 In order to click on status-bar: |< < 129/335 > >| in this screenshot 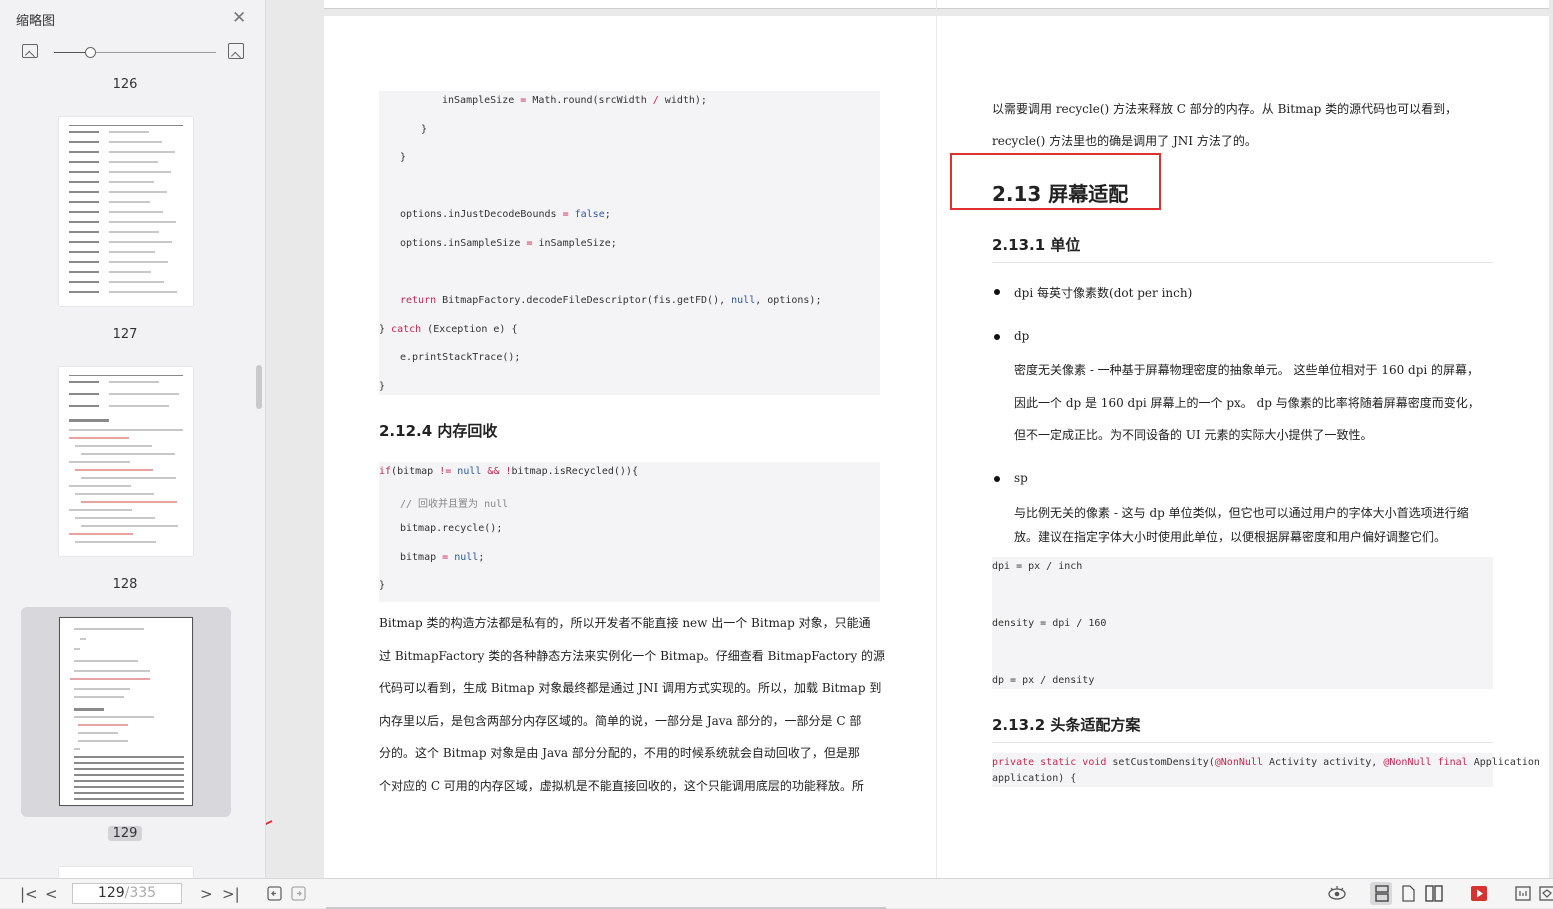, I will do `click(776, 893)`.